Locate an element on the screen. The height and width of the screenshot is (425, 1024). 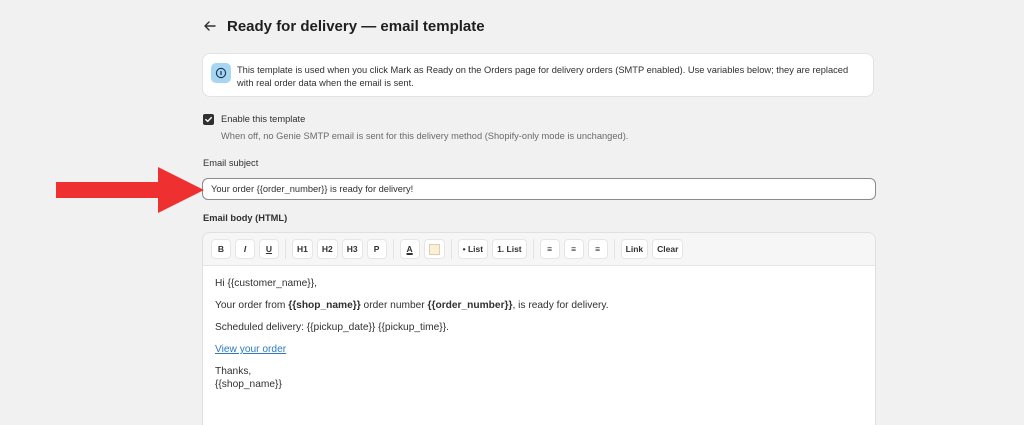
email-subject-label: Email subject is located at coordinates (231, 163).